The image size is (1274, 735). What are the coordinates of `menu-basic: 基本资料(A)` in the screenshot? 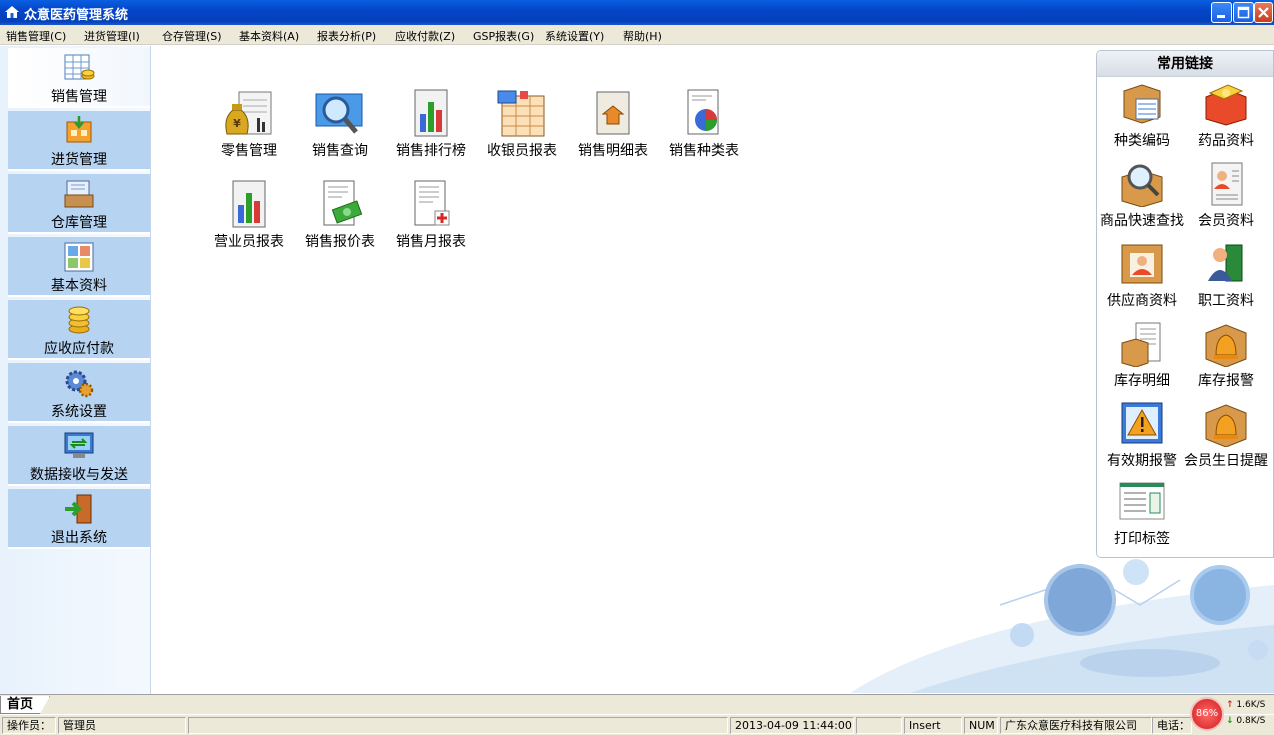 It's located at (269, 36).